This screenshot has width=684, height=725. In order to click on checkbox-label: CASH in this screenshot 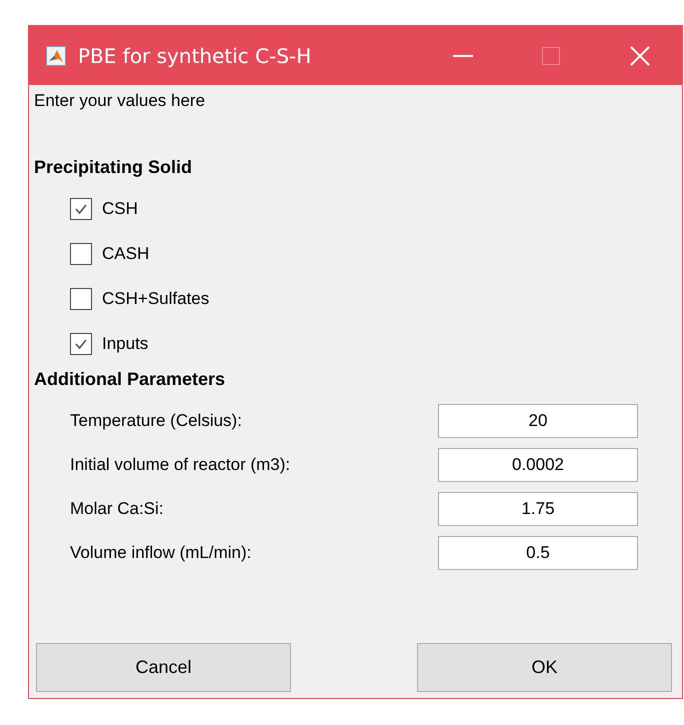, I will do `click(126, 254)`.